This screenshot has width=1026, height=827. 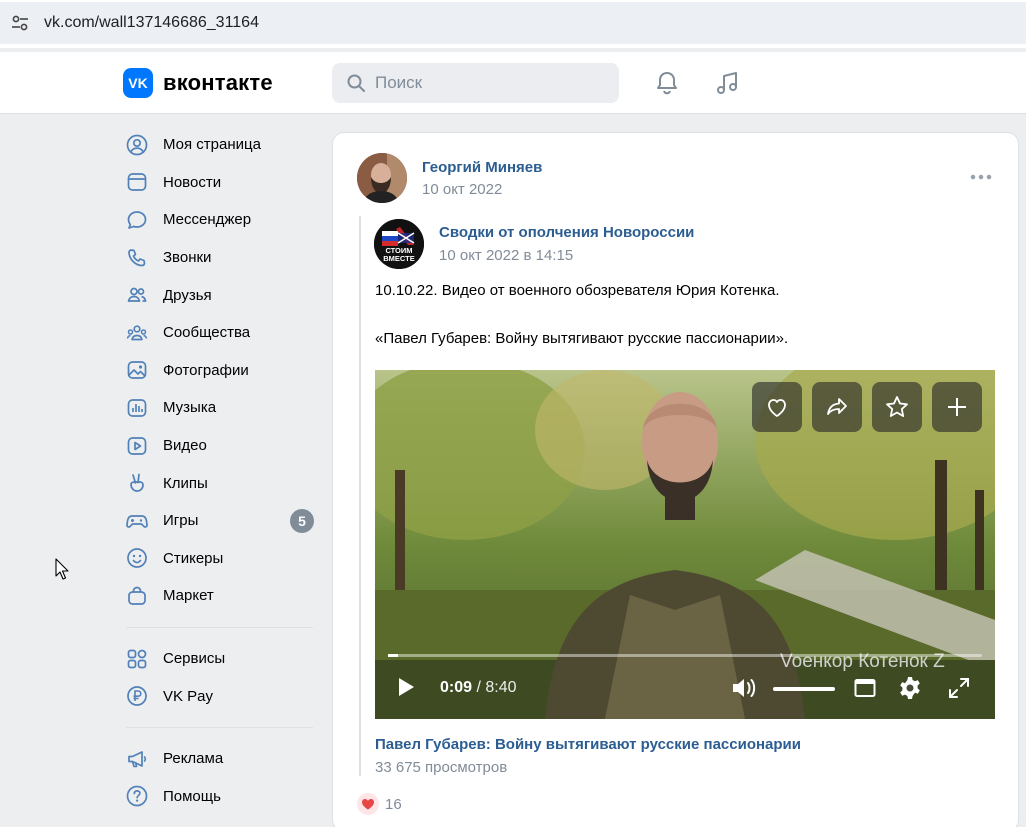 I want to click on share-arrow-icon, so click(x=837, y=406).